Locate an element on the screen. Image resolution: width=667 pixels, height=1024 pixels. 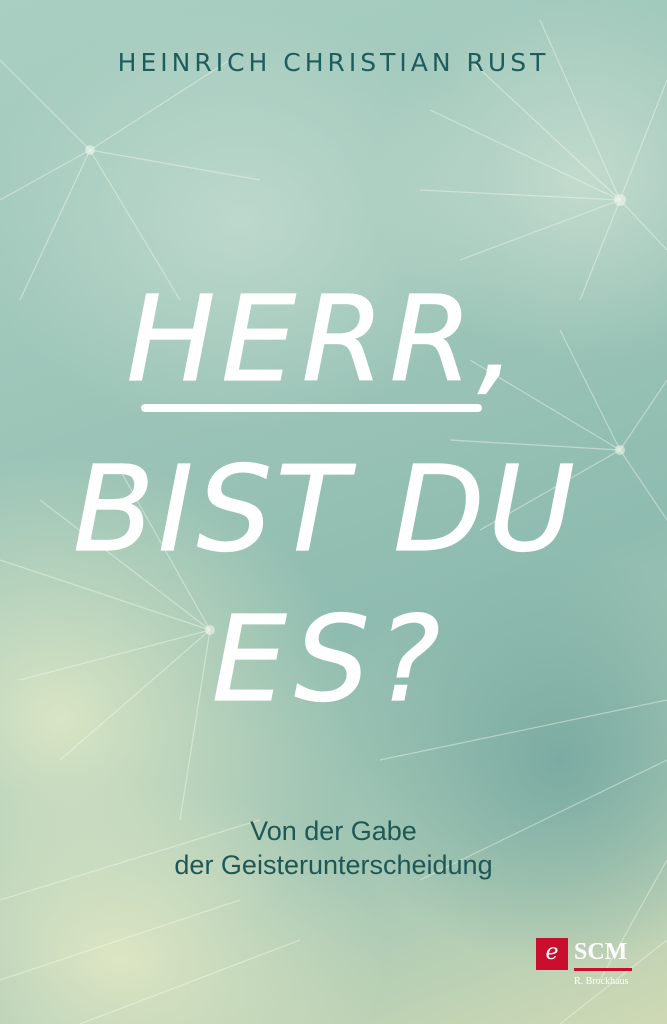
publisher-imprint: R. Brockhaus is located at coordinates (601, 981).